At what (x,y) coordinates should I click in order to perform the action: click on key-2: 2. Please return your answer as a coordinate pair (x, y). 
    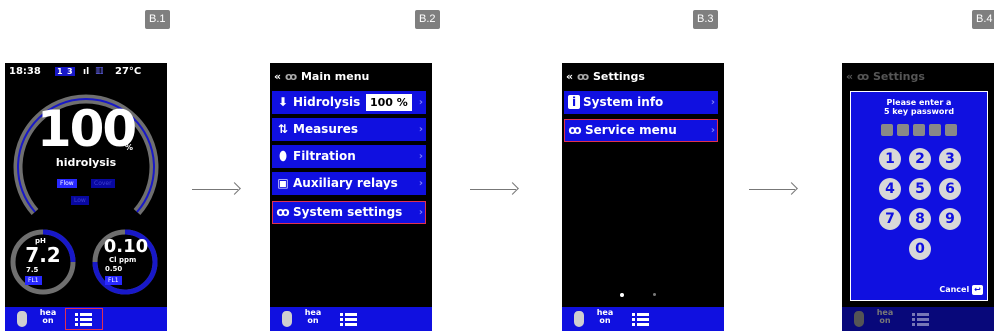
    Looking at the image, I should click on (920, 159).